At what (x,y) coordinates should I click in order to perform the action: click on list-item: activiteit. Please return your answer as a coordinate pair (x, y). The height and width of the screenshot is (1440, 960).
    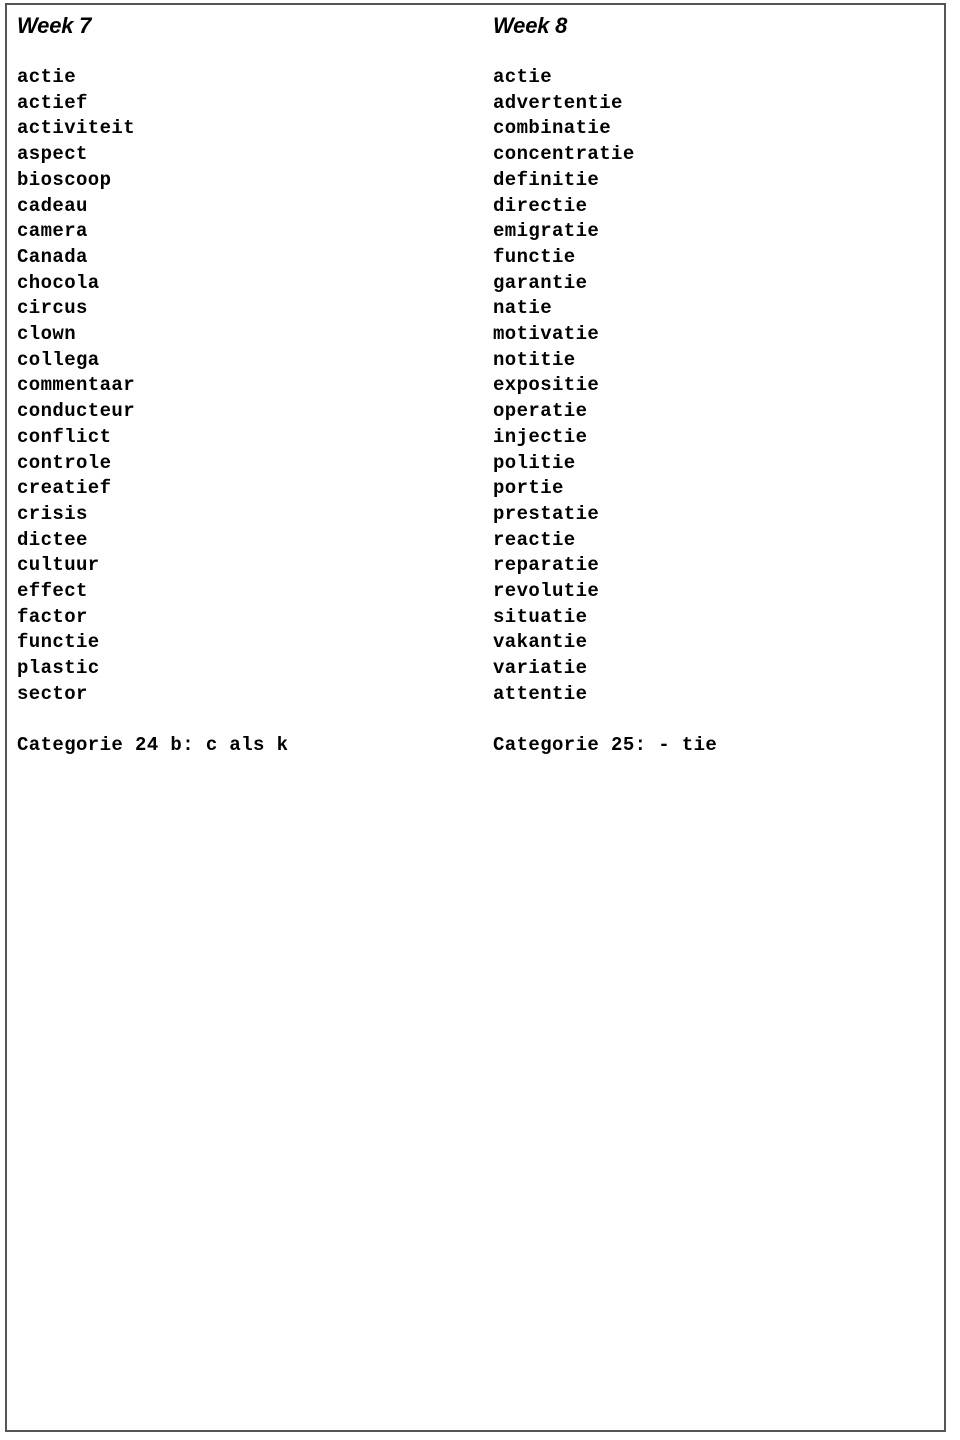
    Looking at the image, I should click on (76, 128).